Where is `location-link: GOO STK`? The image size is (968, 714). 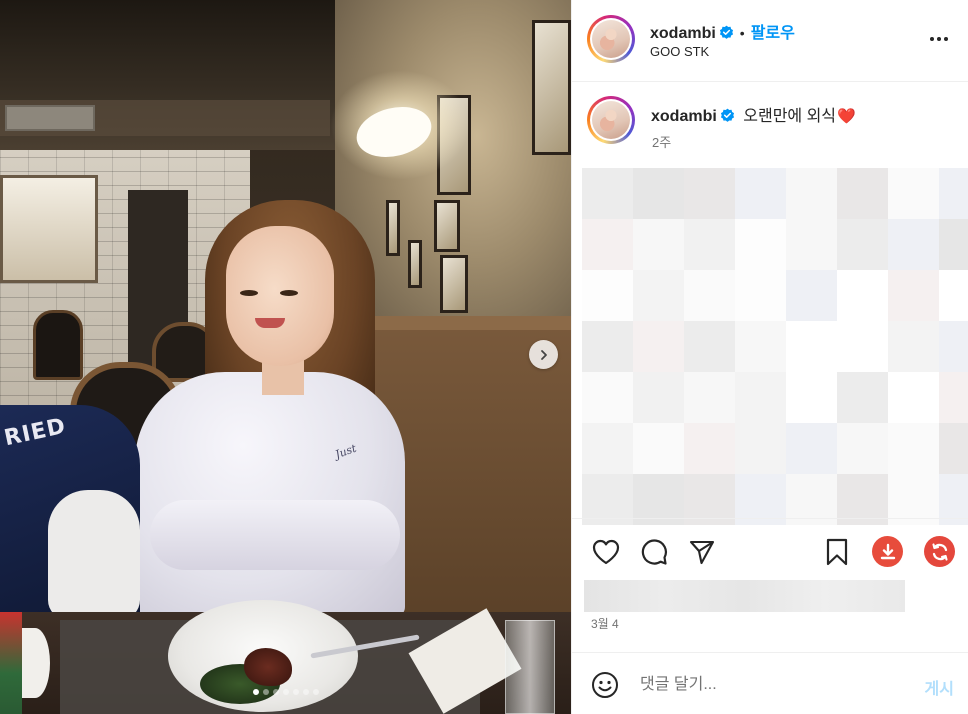 location-link: GOO STK is located at coordinates (679, 51).